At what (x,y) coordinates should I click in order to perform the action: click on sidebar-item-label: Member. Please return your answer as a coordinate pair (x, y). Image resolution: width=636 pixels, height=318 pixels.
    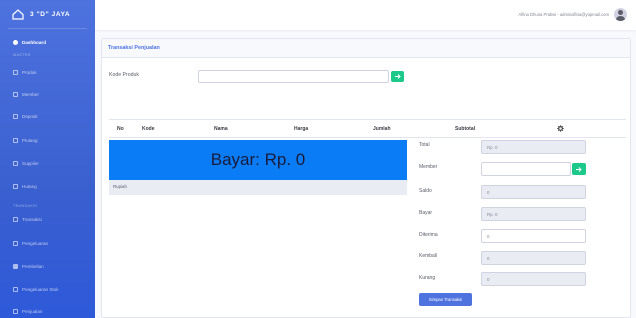
    Looking at the image, I should click on (30, 94).